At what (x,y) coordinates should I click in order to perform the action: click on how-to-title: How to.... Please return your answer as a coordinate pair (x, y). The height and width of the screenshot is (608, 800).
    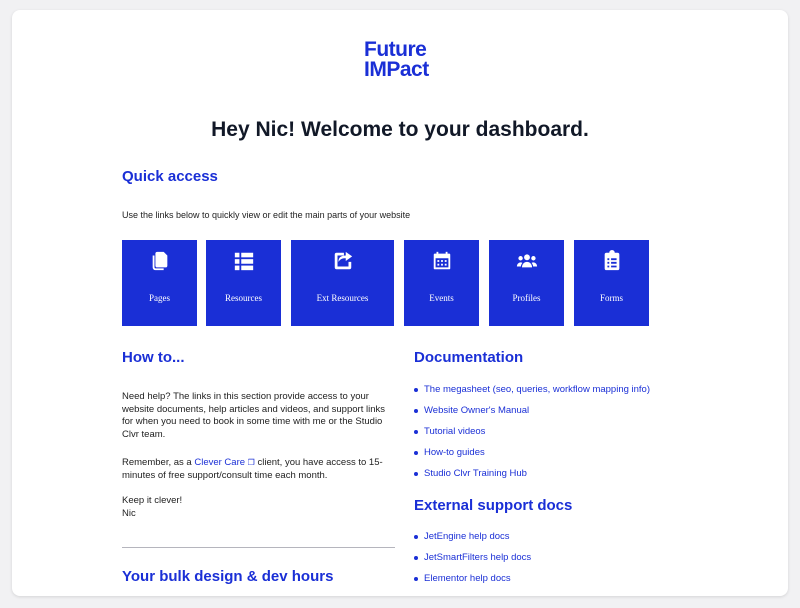
    Looking at the image, I should click on (153, 357).